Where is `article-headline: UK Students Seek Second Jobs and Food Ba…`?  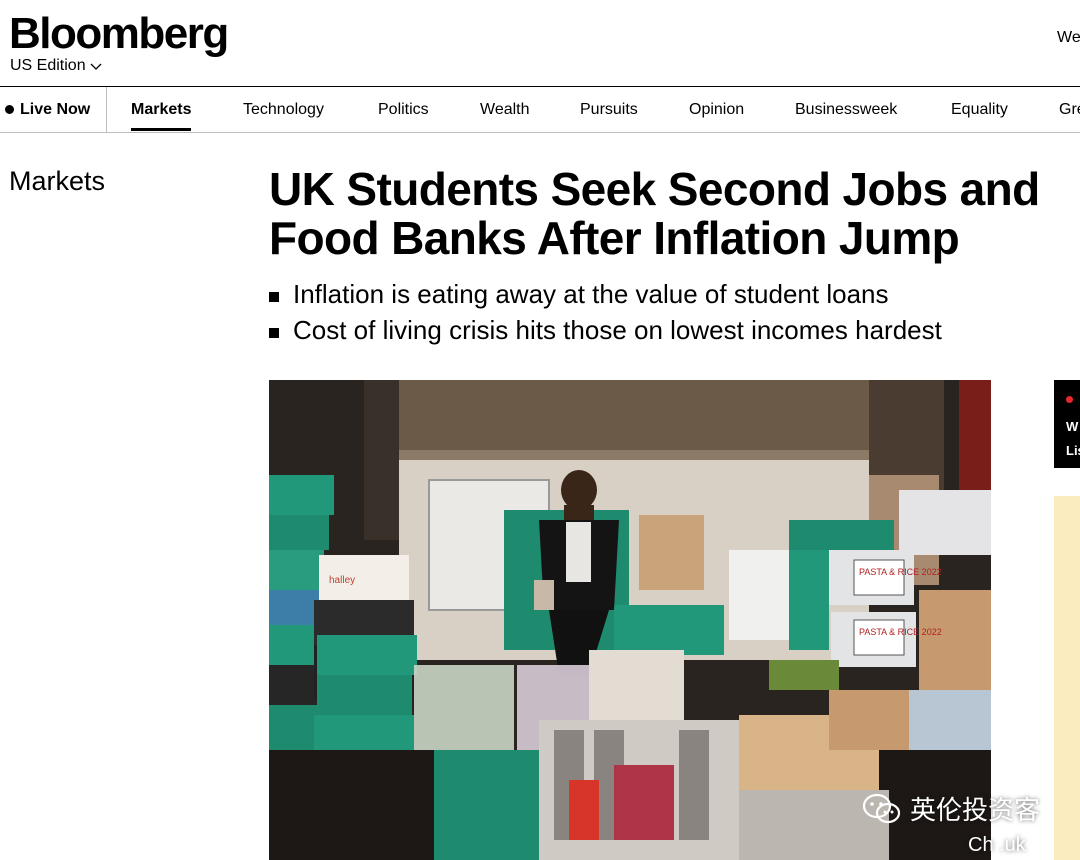 article-headline: UK Students Seek Second Jobs and Food Ba… is located at coordinates (674, 214).